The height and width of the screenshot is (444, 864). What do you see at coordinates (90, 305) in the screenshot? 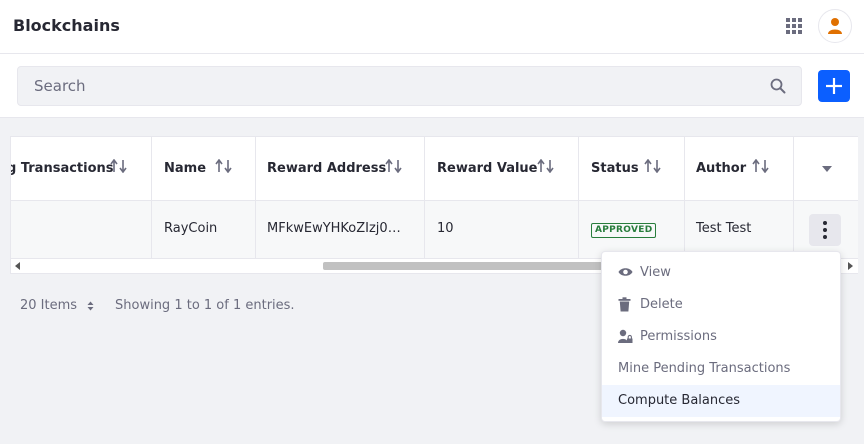
I see `sort-caret-icon` at bounding box center [90, 305].